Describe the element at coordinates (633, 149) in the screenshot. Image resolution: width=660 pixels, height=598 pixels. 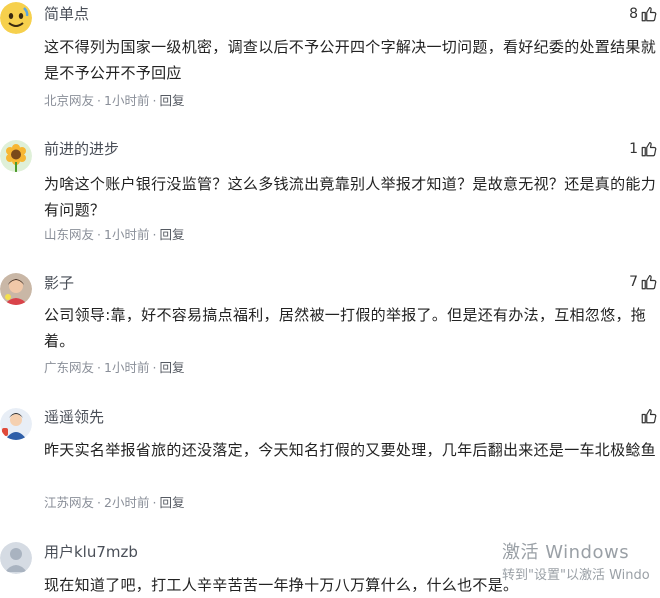
I see `like-count: 1` at that location.